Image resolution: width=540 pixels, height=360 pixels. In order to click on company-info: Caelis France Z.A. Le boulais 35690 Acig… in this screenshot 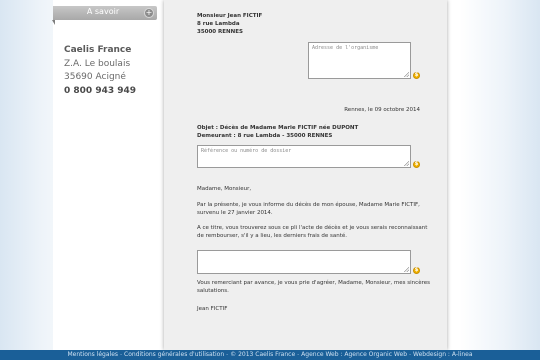, I will do `click(100, 71)`.